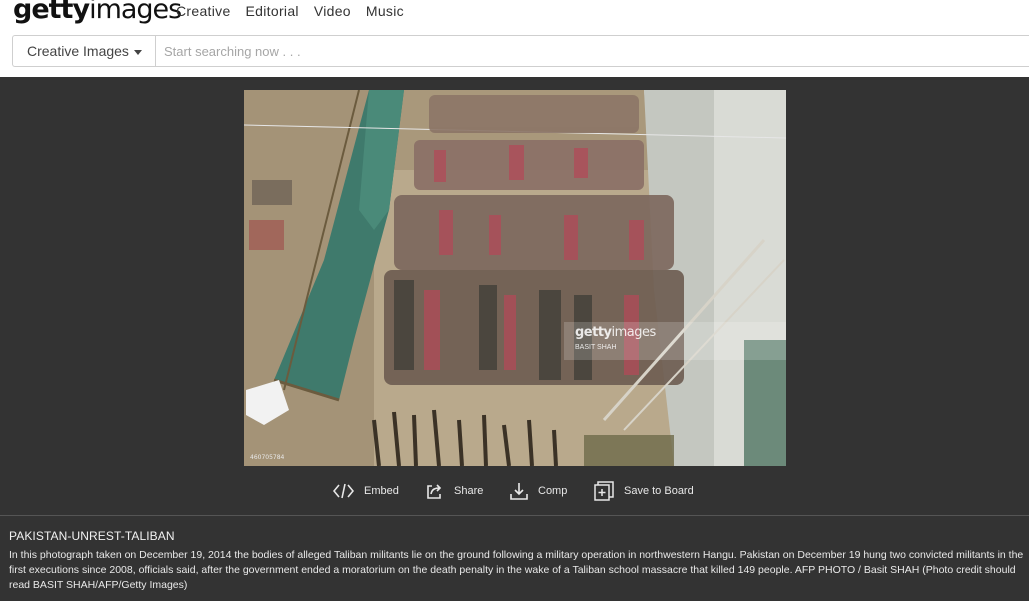 This screenshot has width=1029, height=601. I want to click on logo-bold: getty, so click(51, 12).